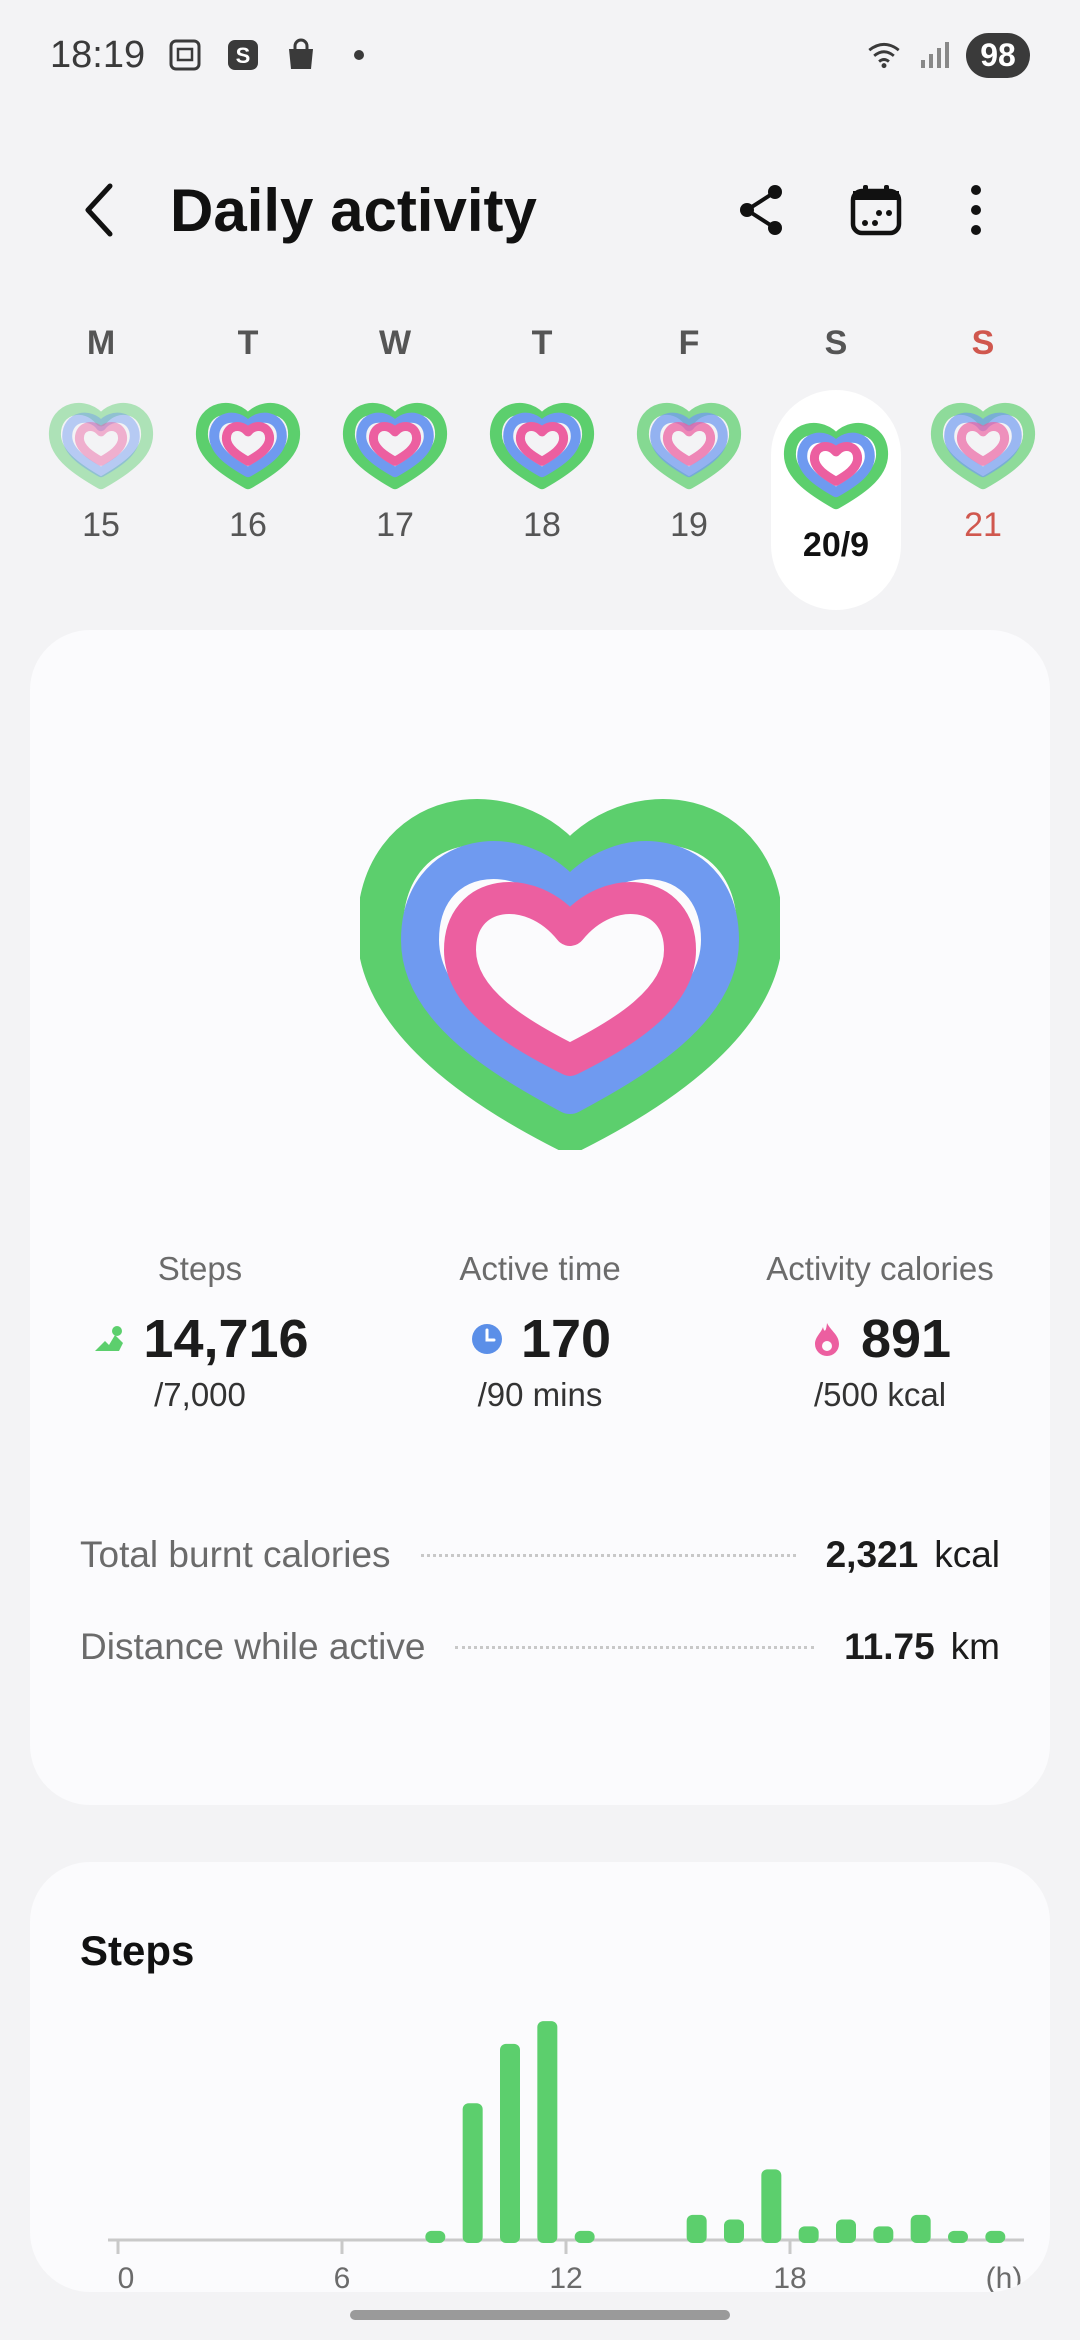 The image size is (1080, 2340). I want to click on day-letter-sat: S, so click(836, 343).